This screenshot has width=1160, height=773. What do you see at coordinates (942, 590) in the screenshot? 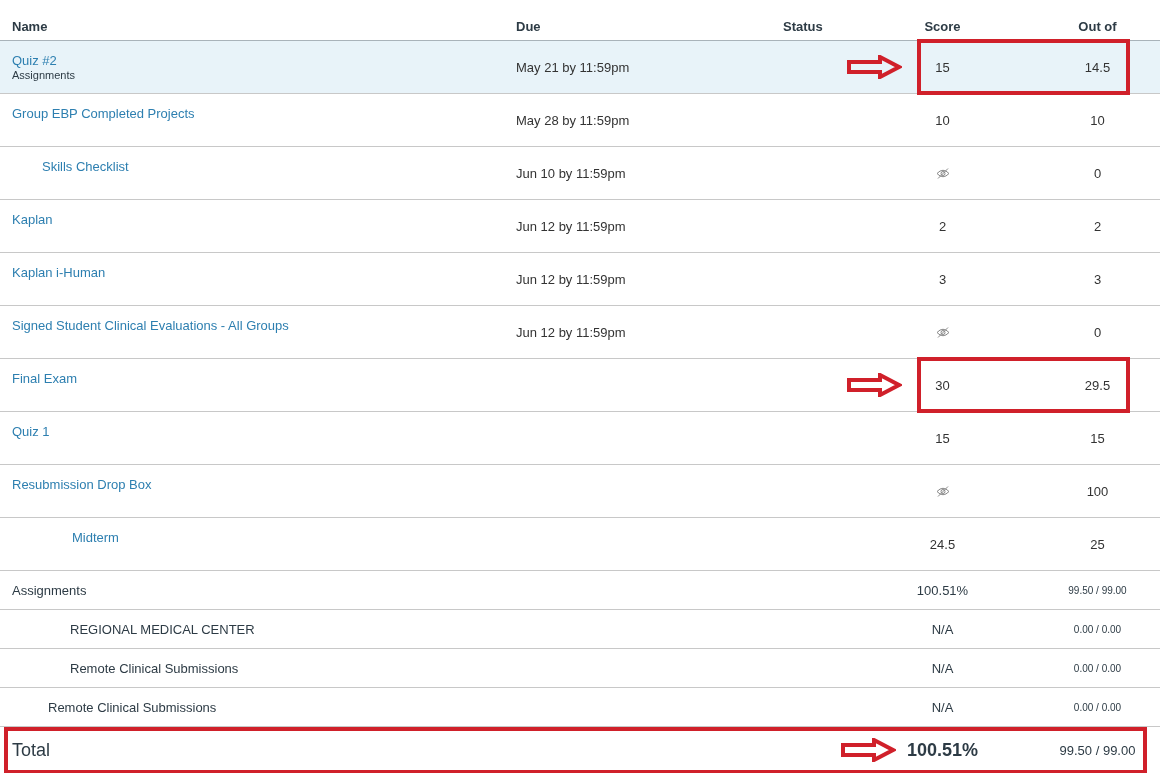
I see `group-score: 100.51%` at bounding box center [942, 590].